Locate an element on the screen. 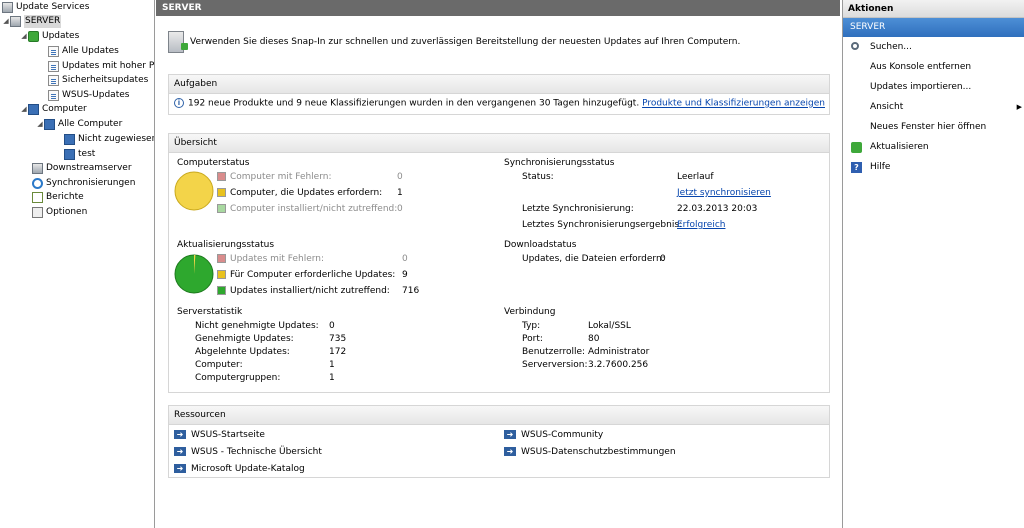 This screenshot has height=528, width=1024. tree-downstreamserver: Downstreamserver is located at coordinates (82, 168).